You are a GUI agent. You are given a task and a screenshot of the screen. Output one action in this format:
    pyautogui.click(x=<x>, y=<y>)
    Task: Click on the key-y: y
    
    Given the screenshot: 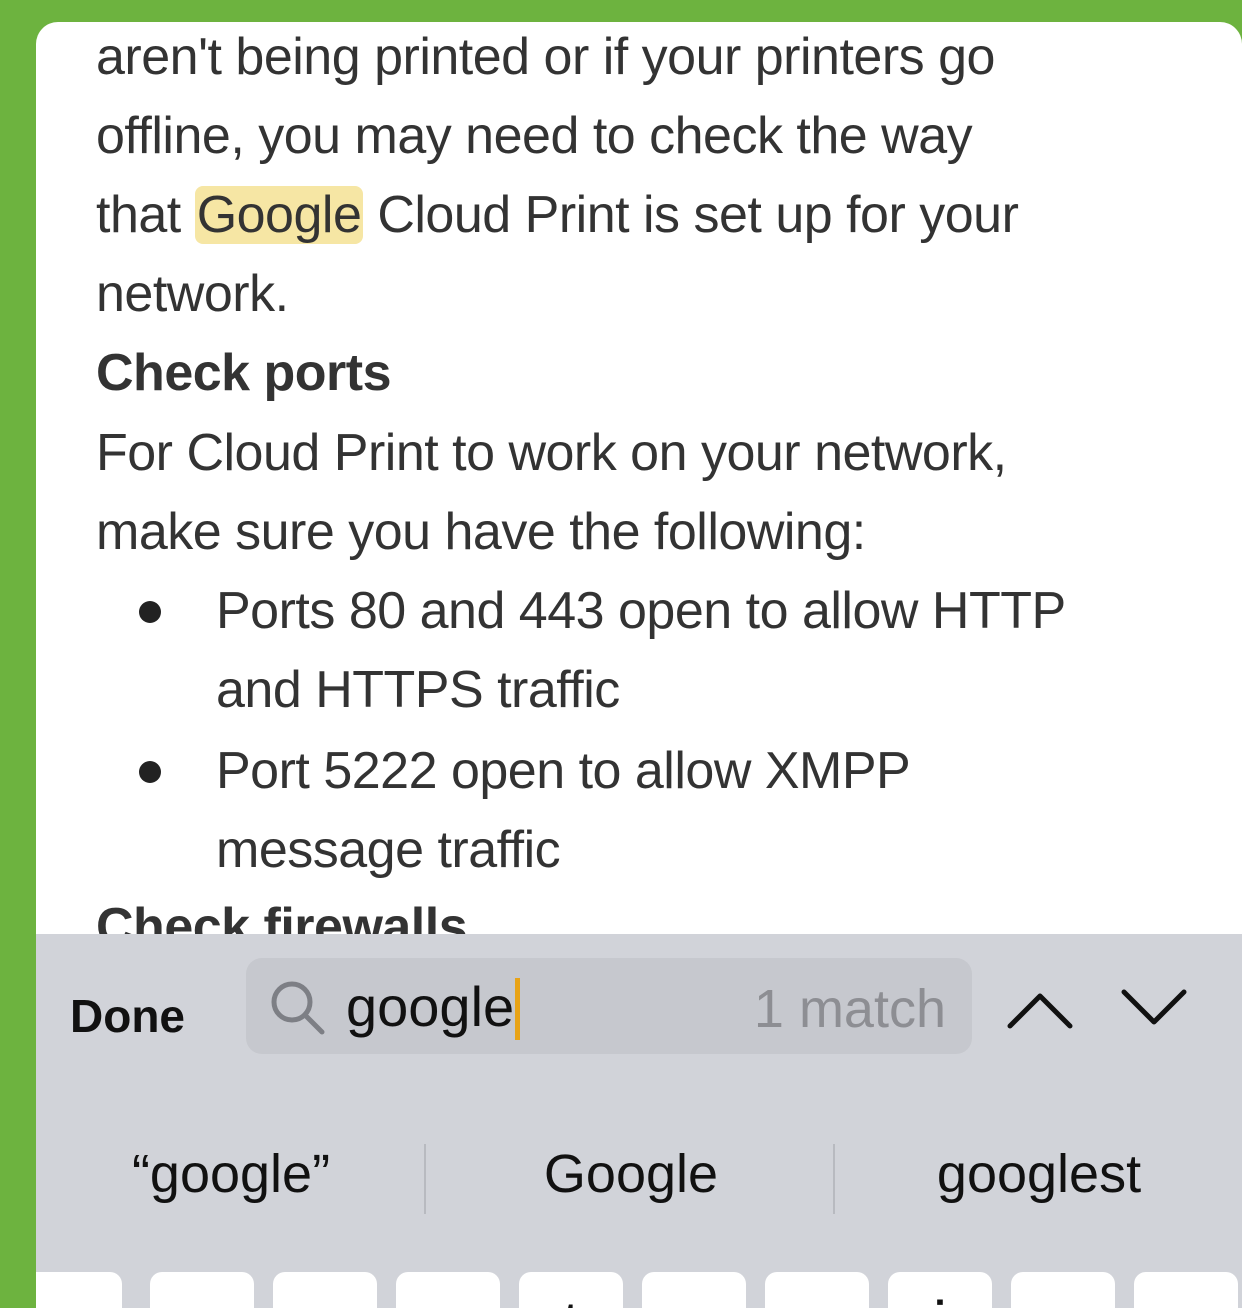 What is the action you would take?
    pyautogui.click(x=694, y=1290)
    